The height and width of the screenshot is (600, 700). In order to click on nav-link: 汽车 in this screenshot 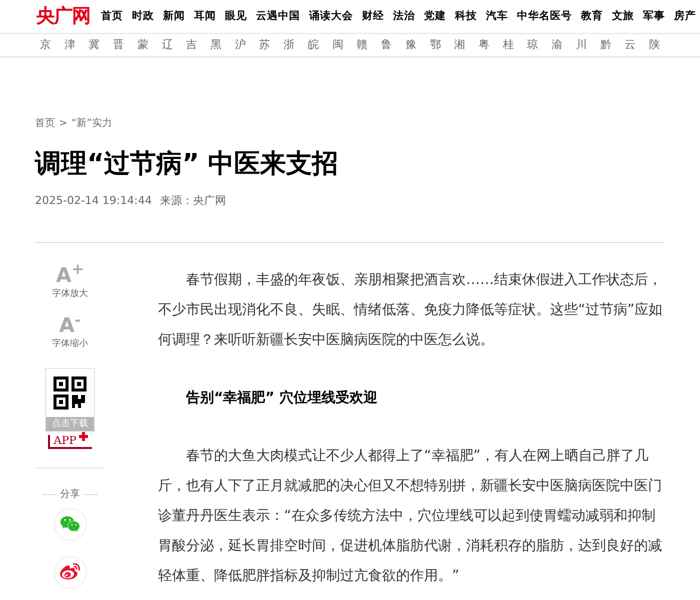, I will do `click(497, 16)`.